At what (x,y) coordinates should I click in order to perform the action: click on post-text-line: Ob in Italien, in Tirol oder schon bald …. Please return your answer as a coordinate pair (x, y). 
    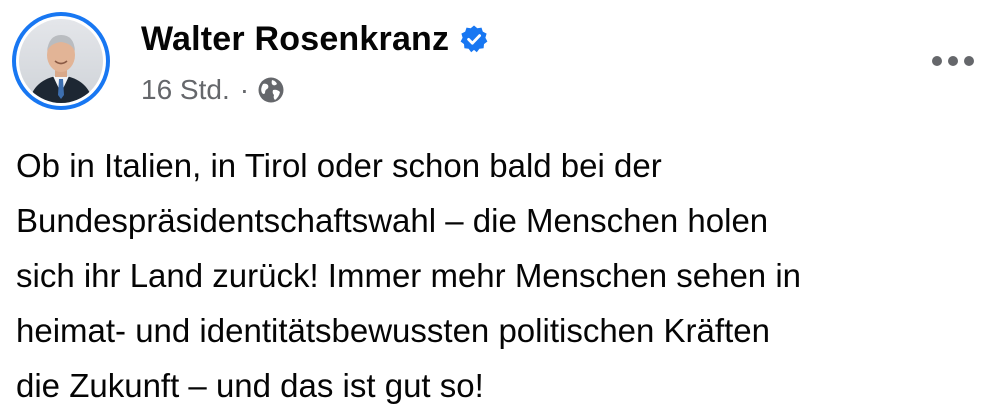
    Looking at the image, I should click on (339, 165).